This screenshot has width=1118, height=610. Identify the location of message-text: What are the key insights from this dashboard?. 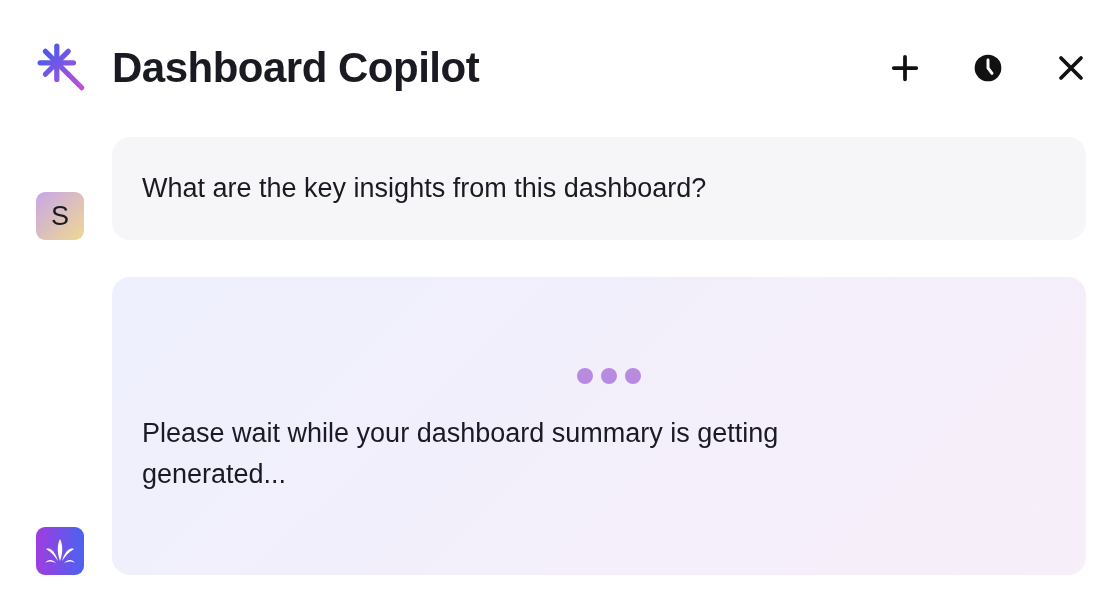
(424, 188).